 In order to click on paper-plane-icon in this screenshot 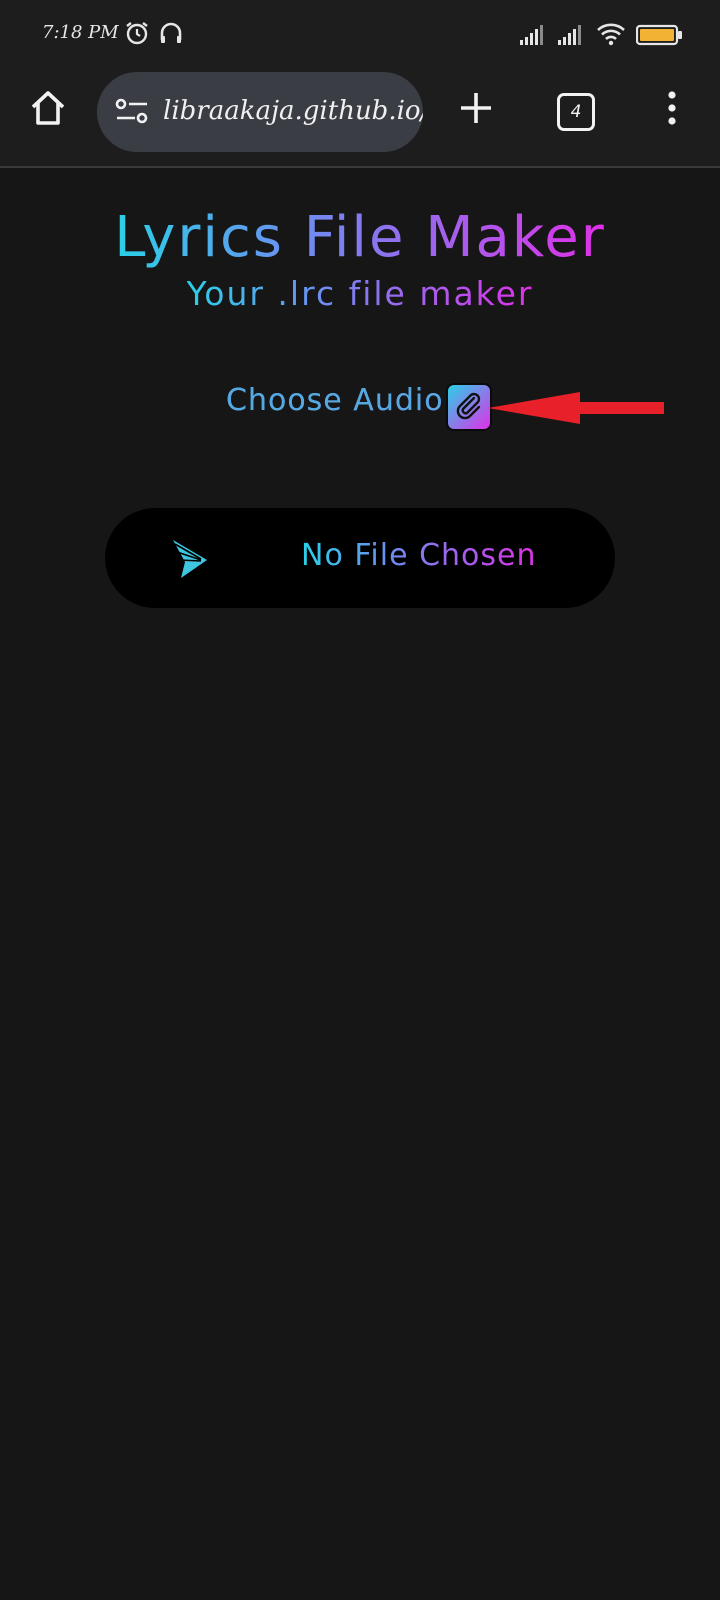, I will do `click(191, 560)`.